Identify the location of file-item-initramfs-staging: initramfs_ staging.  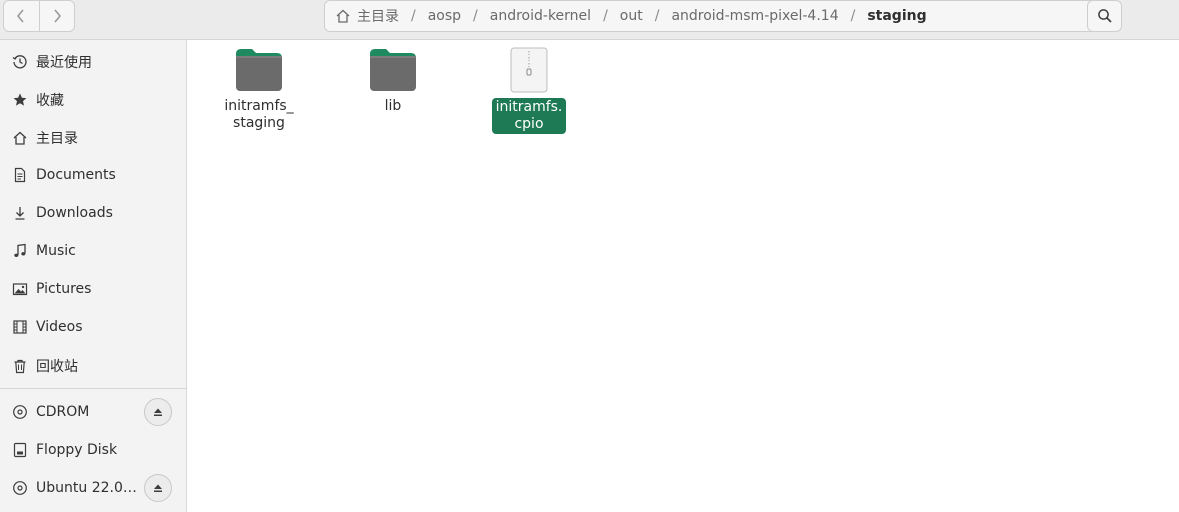
(259, 90).